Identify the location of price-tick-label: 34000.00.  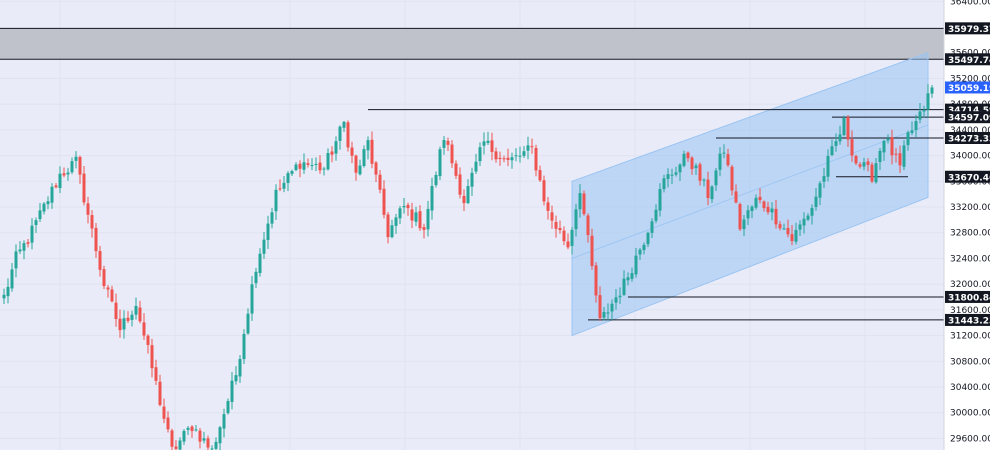
(970, 157).